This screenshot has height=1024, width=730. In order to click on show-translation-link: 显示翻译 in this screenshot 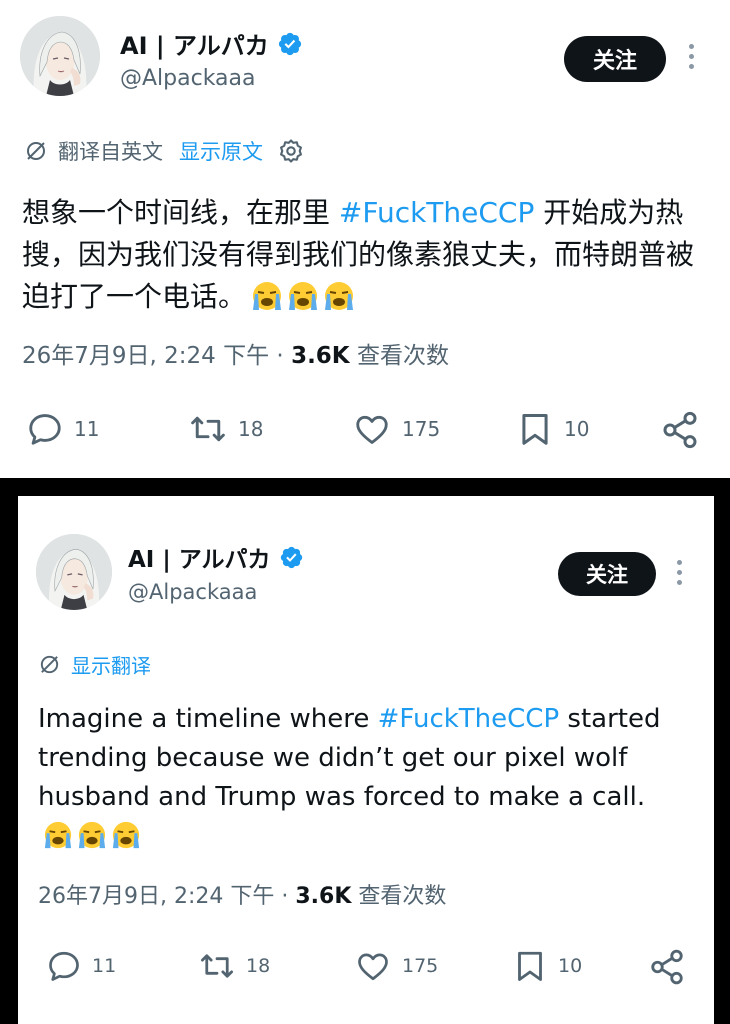, I will do `click(111, 664)`.